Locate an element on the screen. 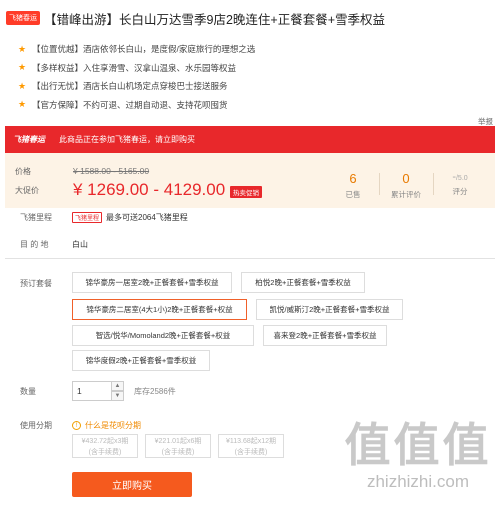 This screenshot has width=500, height=522. sold-stat: 6 已售 is located at coordinates (353, 185).